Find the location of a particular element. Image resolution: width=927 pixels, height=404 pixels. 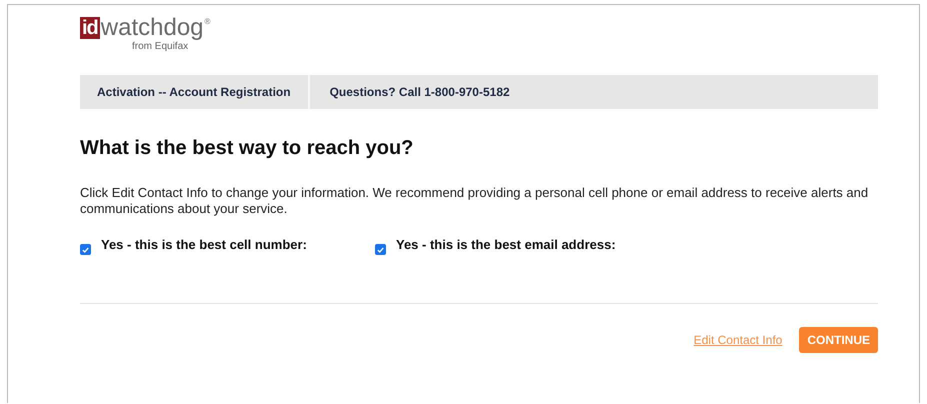

logo-tagline: from Equifax is located at coordinates (160, 46).